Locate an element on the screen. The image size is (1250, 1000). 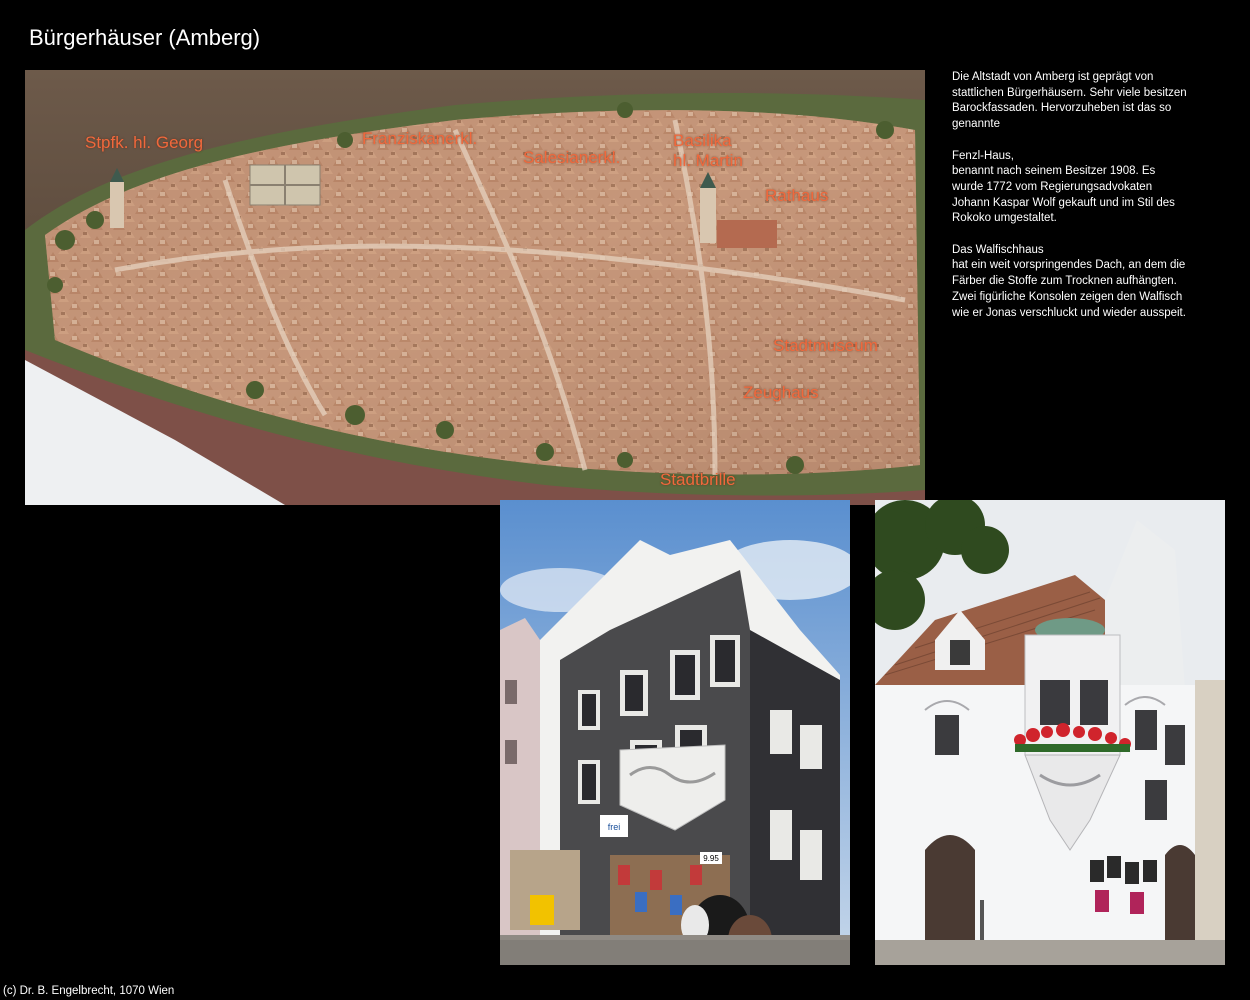
label-franziskanerkloster: Franziskanerkl. is located at coordinates (420, 138).